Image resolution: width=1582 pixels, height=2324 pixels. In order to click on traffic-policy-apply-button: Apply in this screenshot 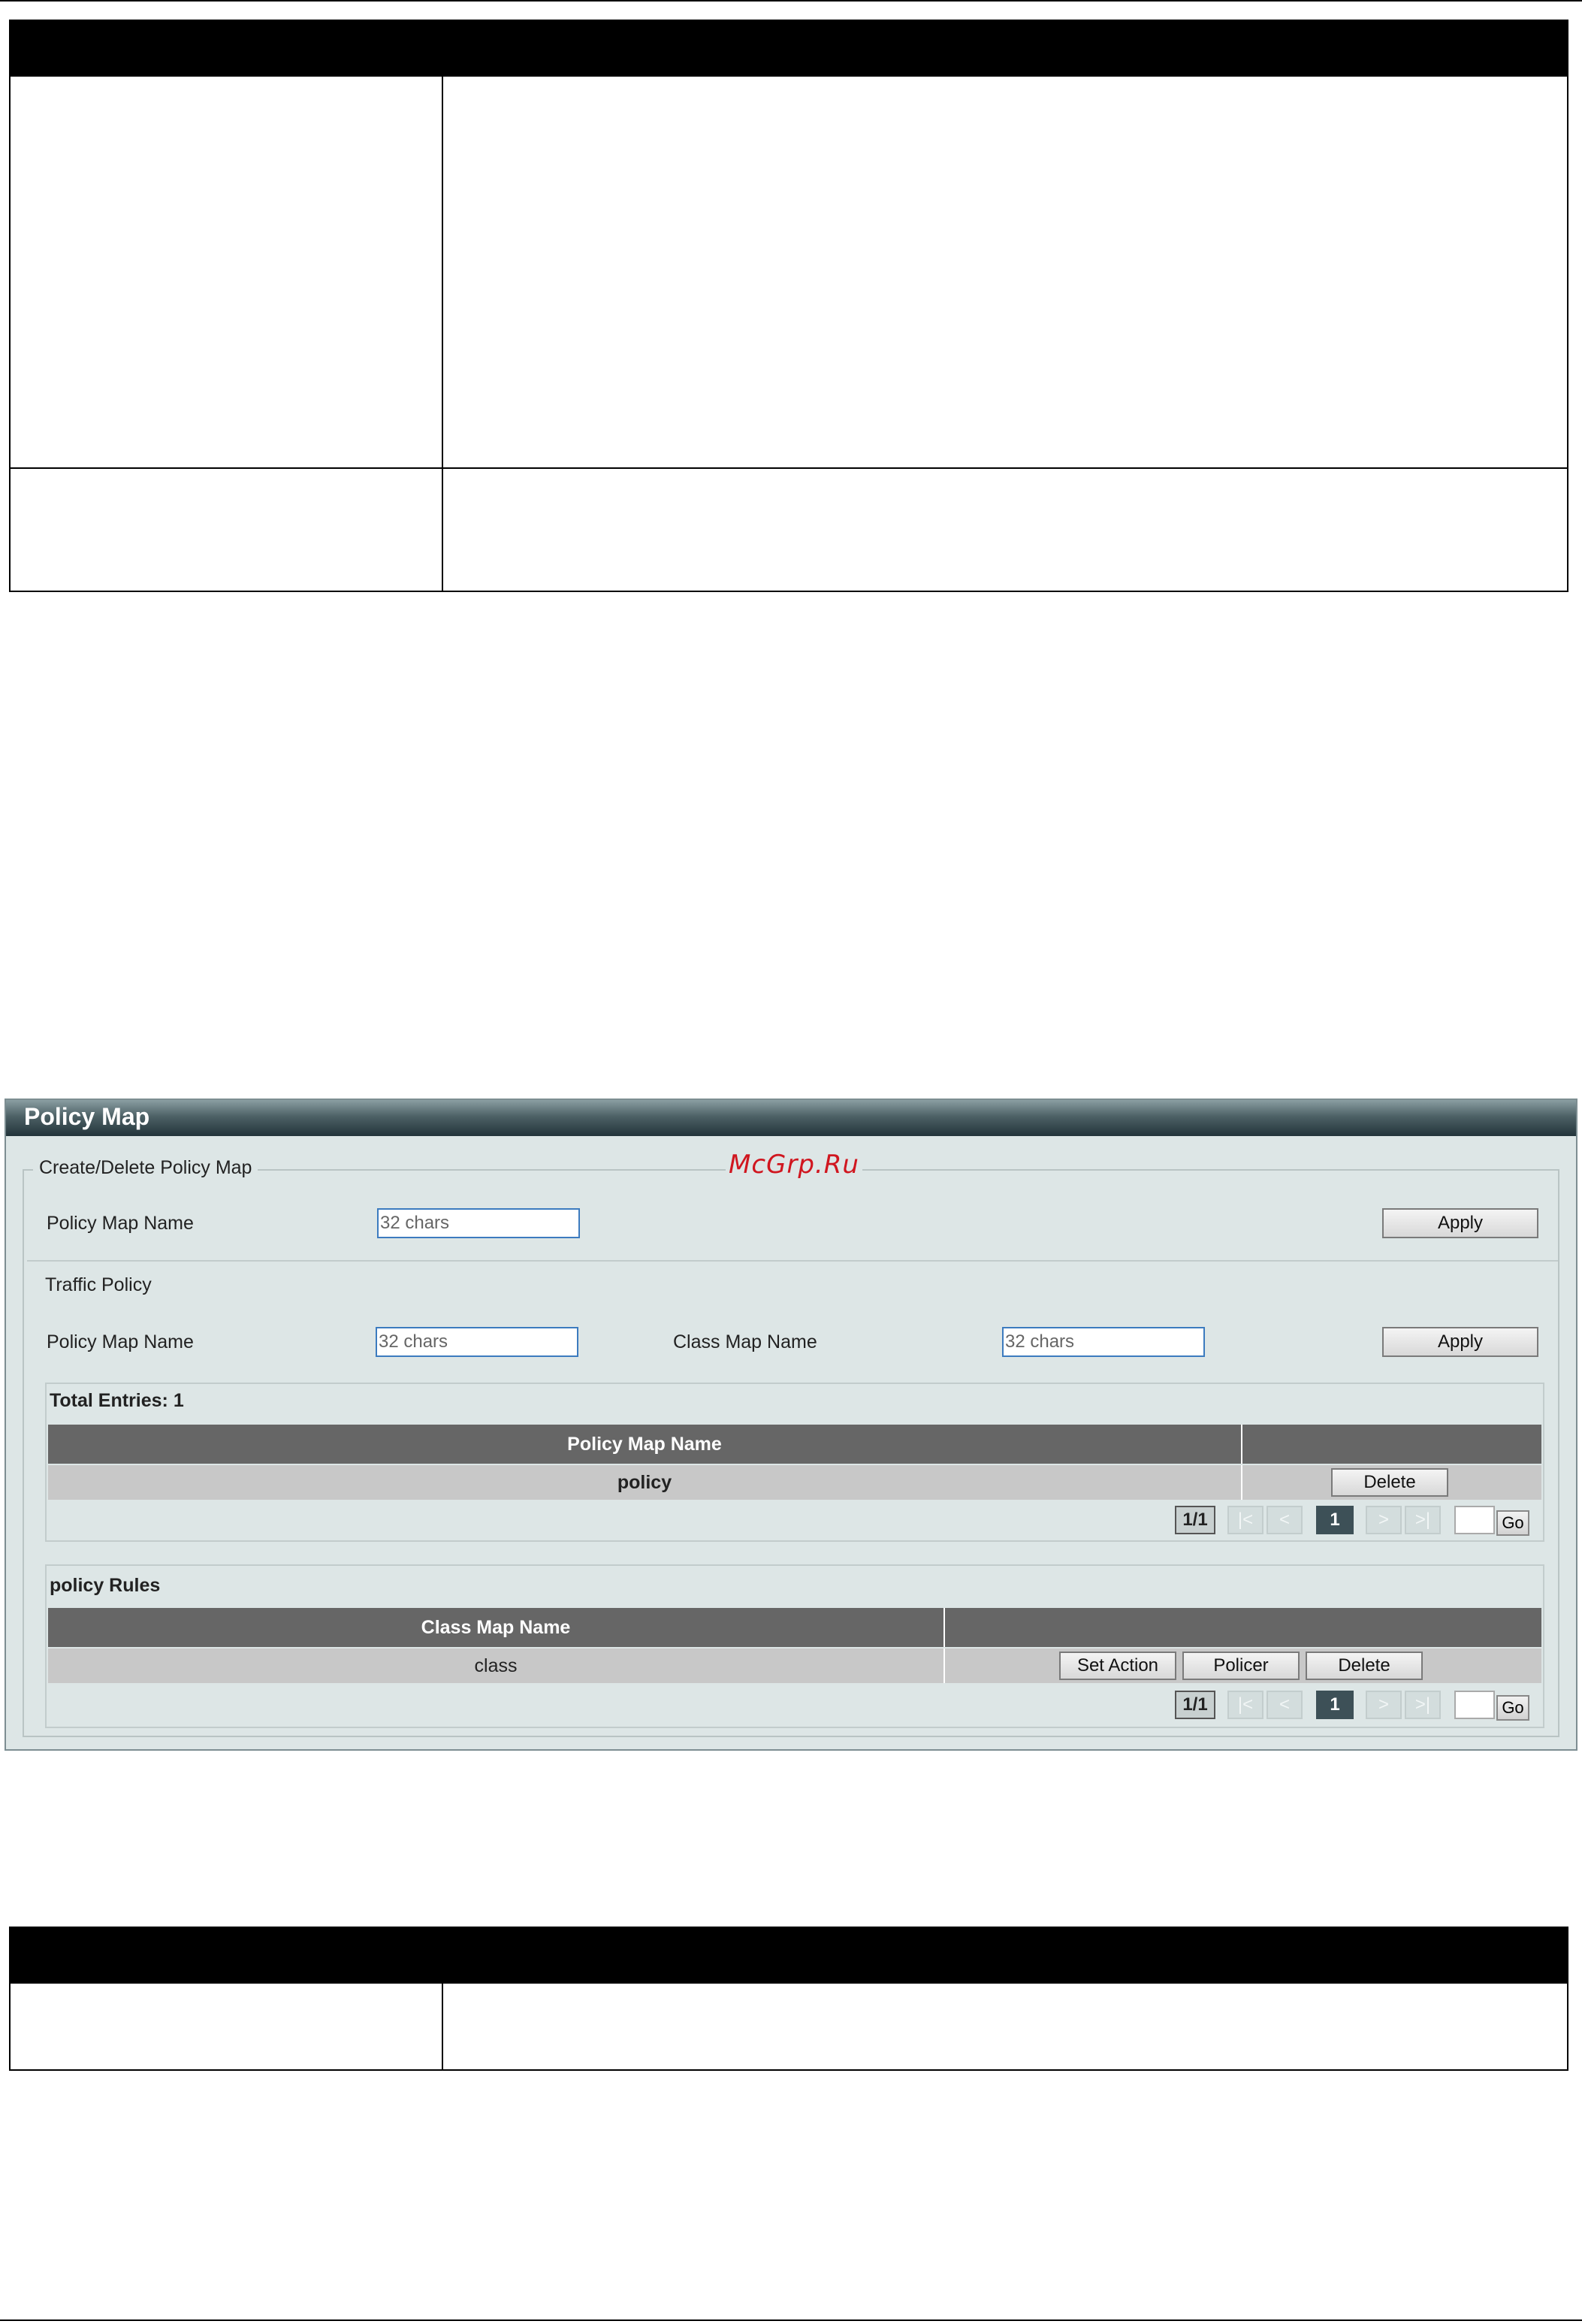, I will do `click(1460, 1342)`.